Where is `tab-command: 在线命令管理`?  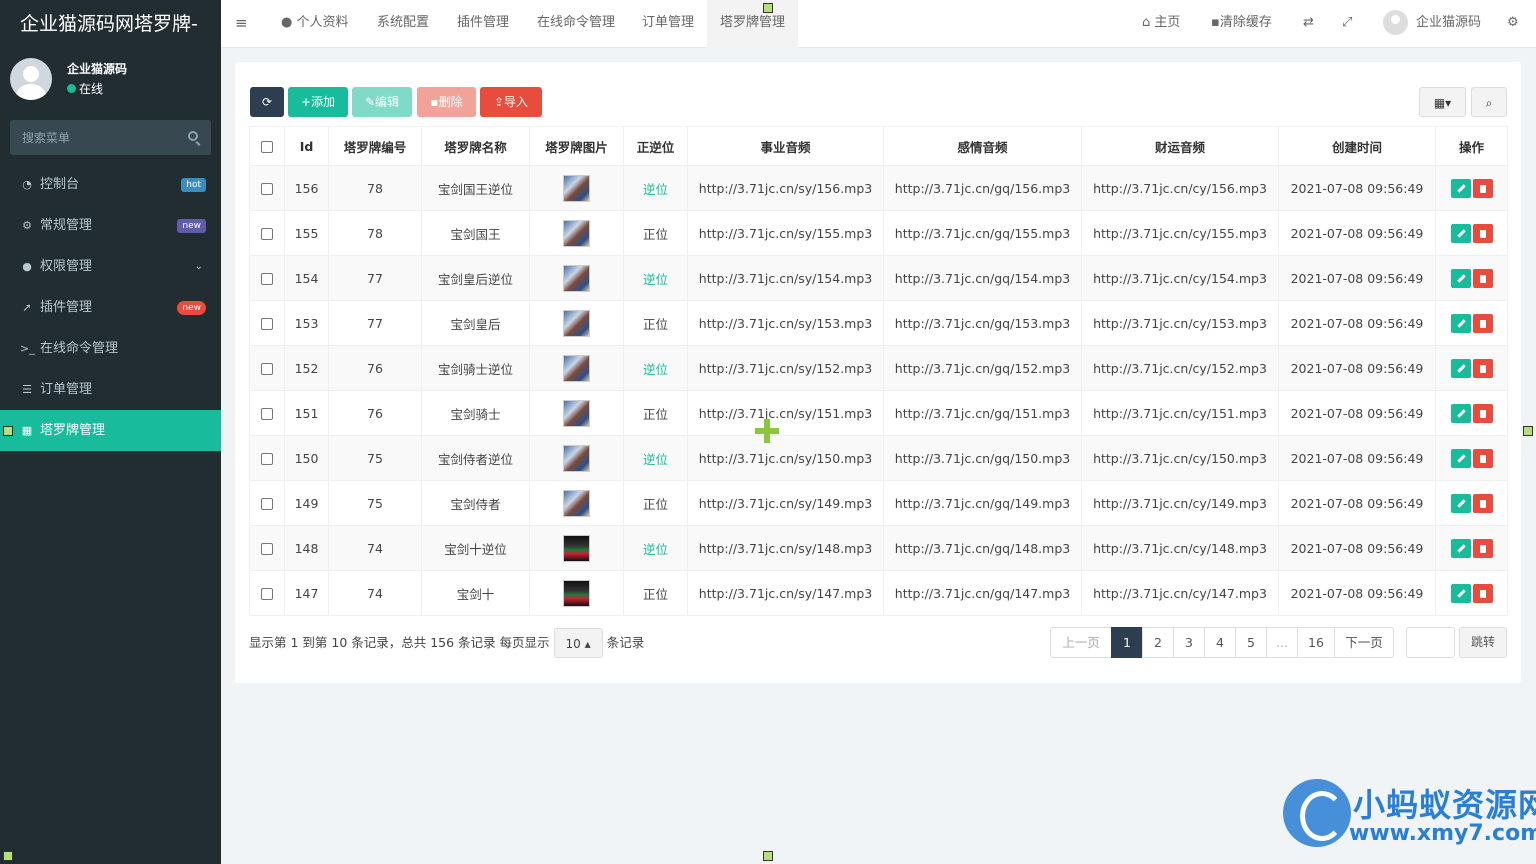 tab-command: 在线命令管理 is located at coordinates (576, 24).